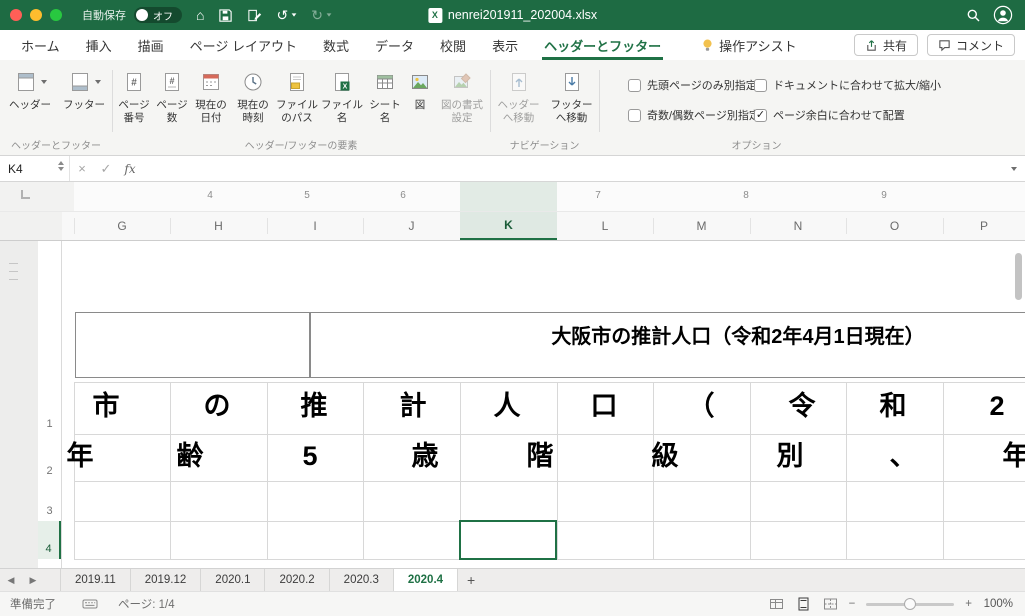 The image size is (1025, 616). What do you see at coordinates (852, 604) in the screenshot?
I see `zoom-out-button: −` at bounding box center [852, 604].